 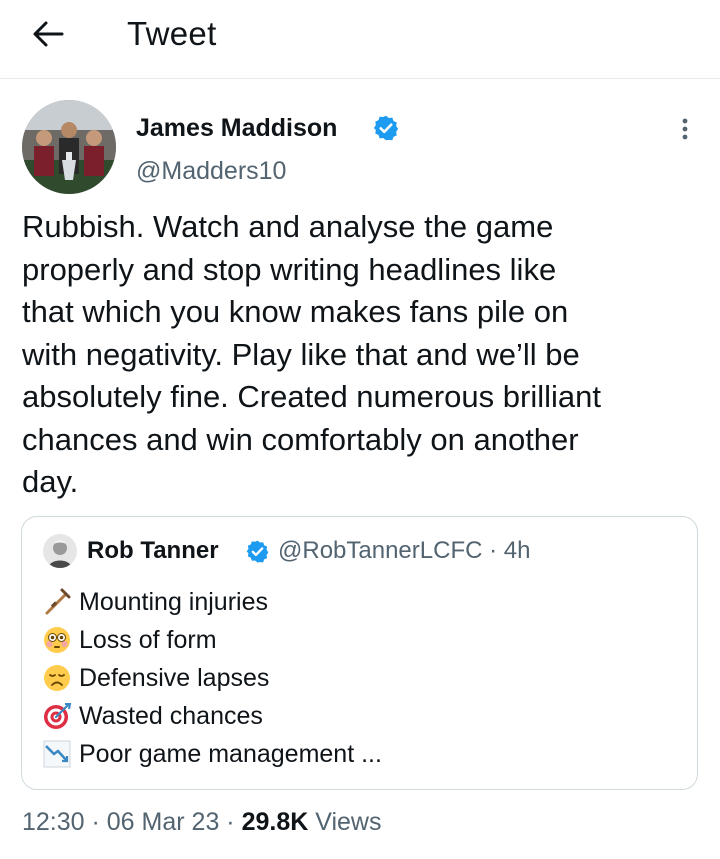 I want to click on views-label: Views, so click(x=345, y=822).